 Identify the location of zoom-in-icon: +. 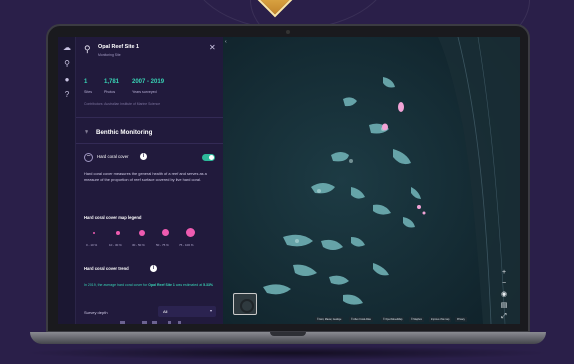
(504, 273).